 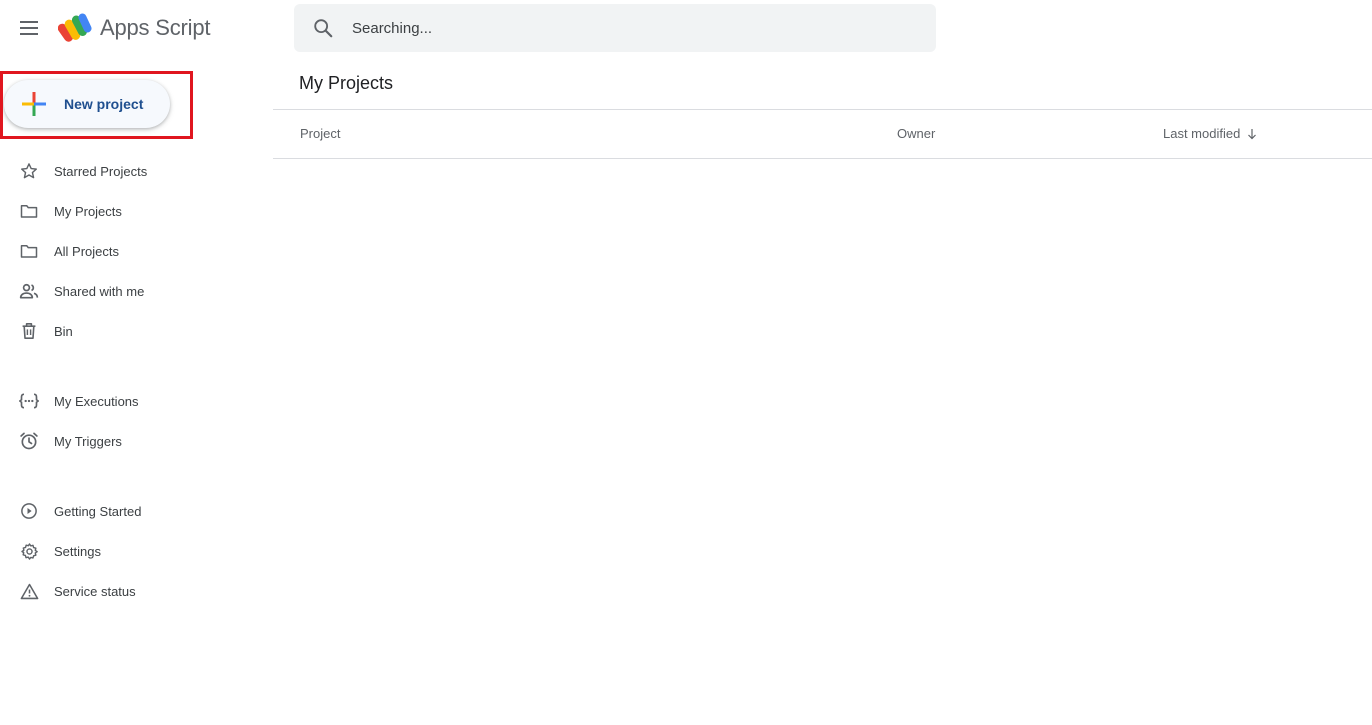 What do you see at coordinates (346, 83) in the screenshot?
I see `page-title: My Projects` at bounding box center [346, 83].